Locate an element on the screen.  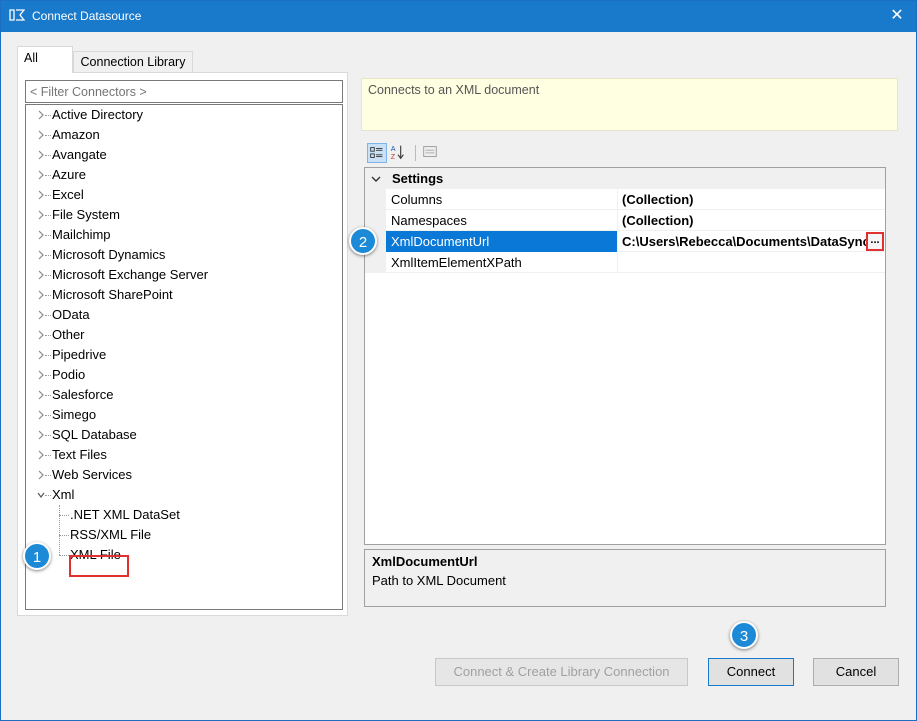
connect-create-library-button: Connect & Create Library Connection is located at coordinates (561, 672).